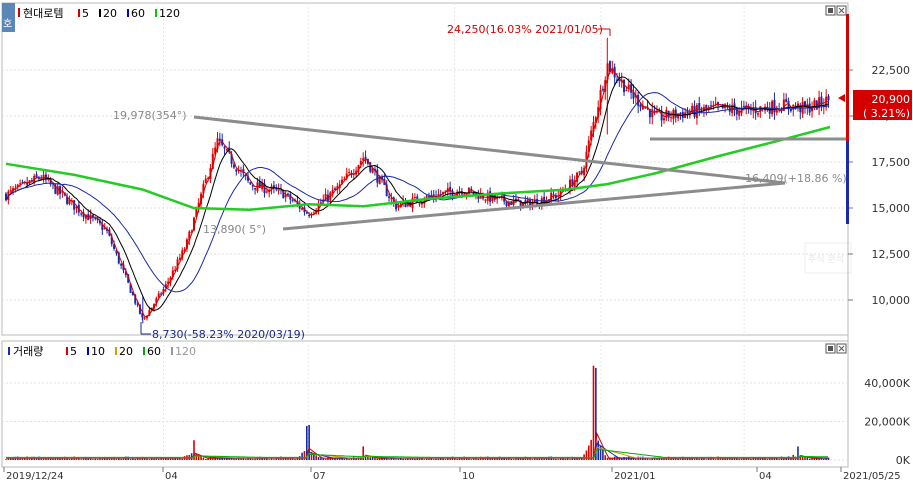 The height and width of the screenshot is (487, 913). Describe the element at coordinates (43, 13) in the screenshot. I see `stock-title: 현대로템` at that location.